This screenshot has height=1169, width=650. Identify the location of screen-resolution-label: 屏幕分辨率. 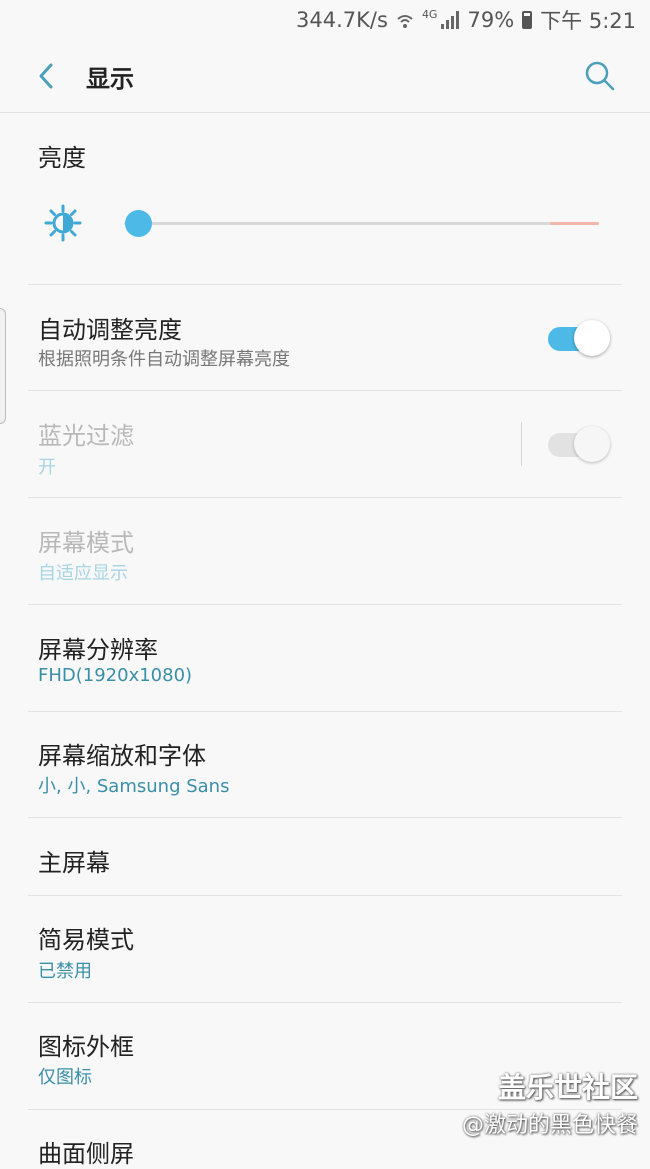
(98, 650).